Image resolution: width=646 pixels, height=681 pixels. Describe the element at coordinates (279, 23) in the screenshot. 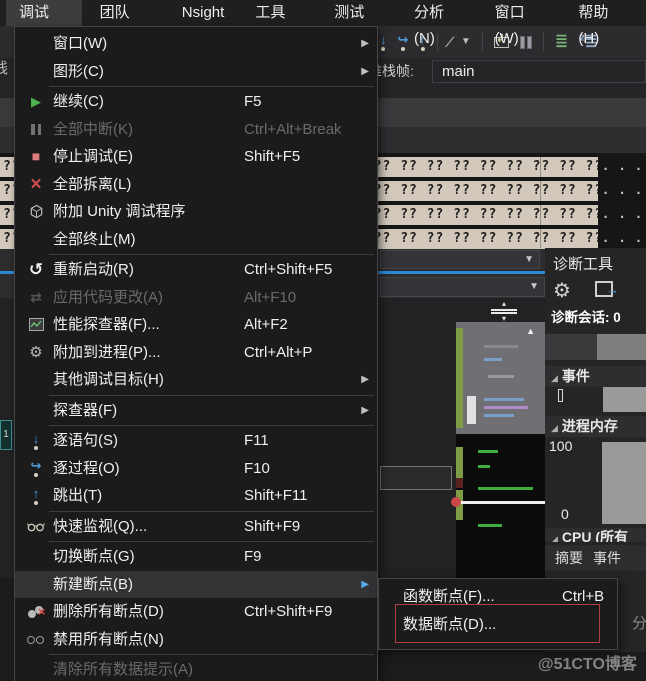

I see `menubar-item-tools: 工具(T)` at that location.